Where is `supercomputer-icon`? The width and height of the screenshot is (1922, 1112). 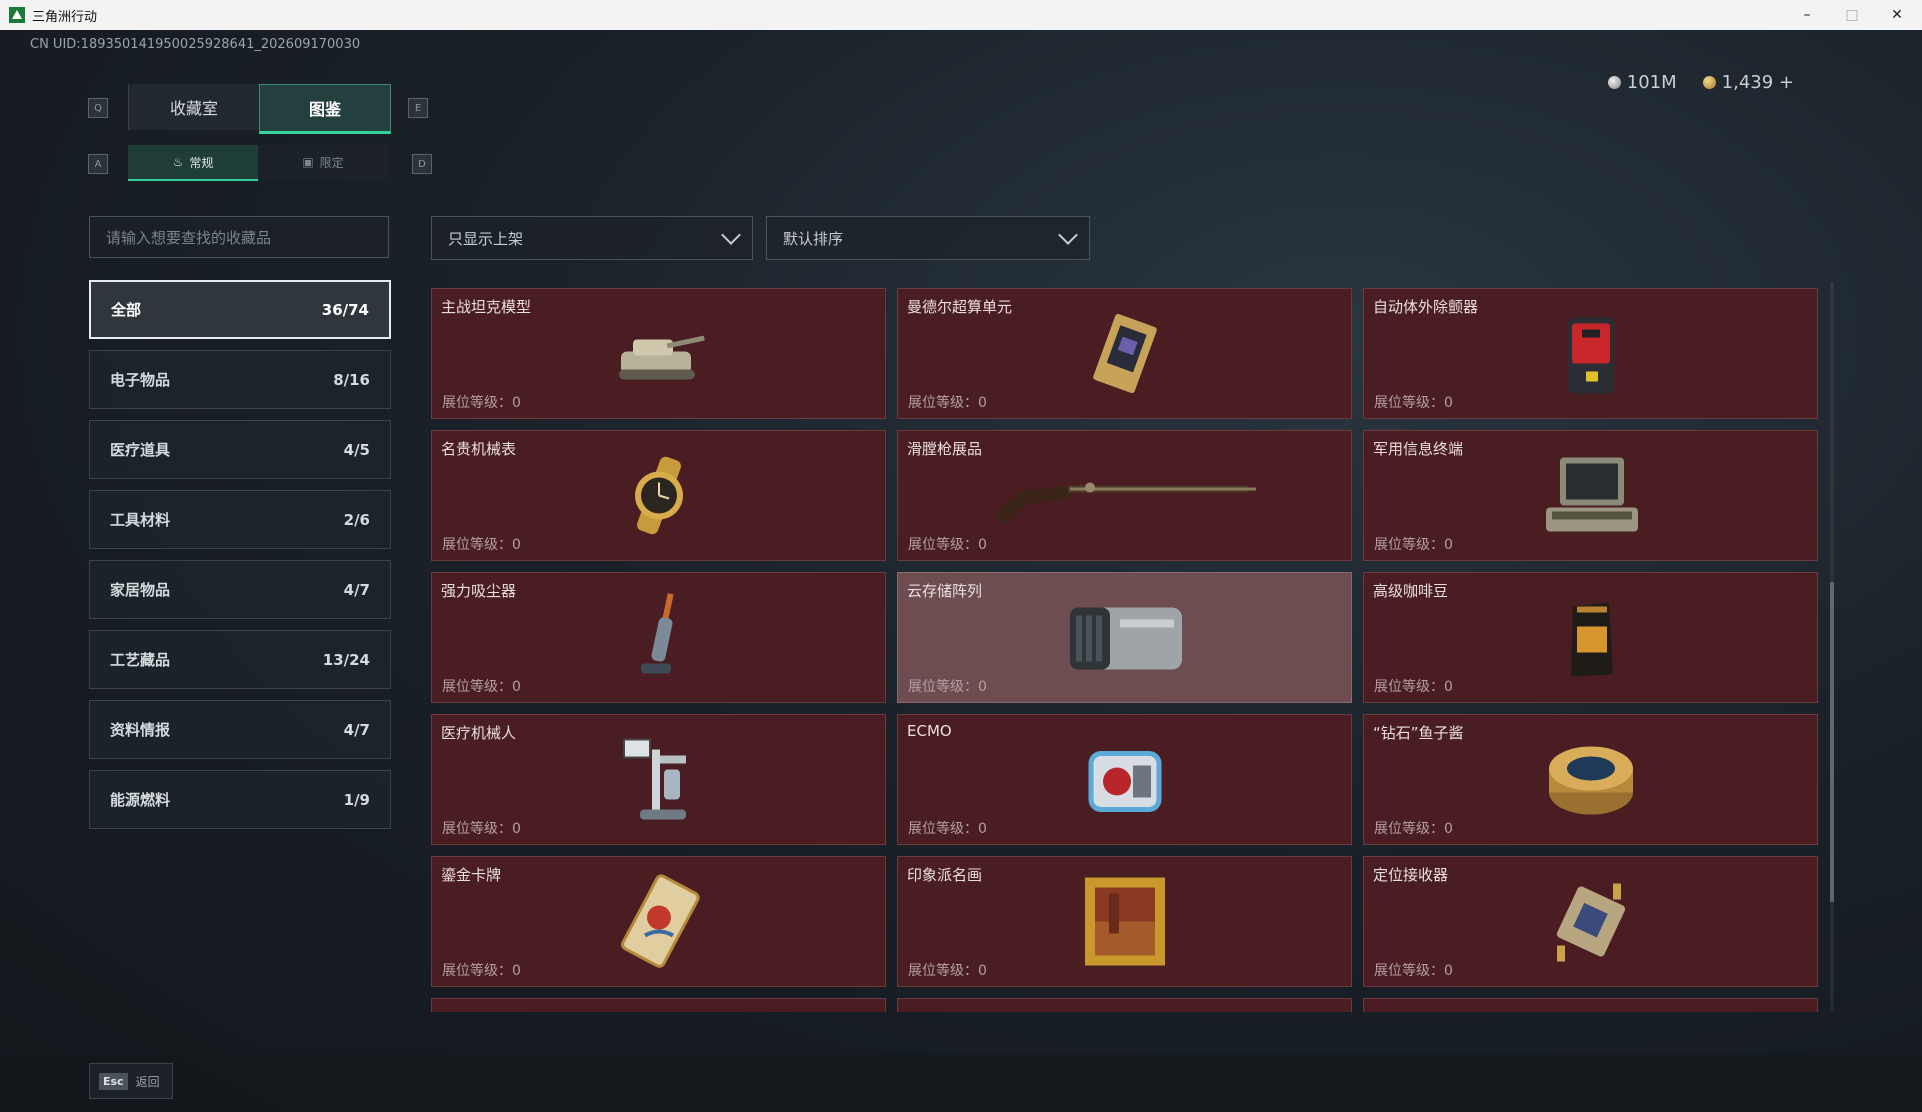
supercomputer-icon is located at coordinates (1125, 353).